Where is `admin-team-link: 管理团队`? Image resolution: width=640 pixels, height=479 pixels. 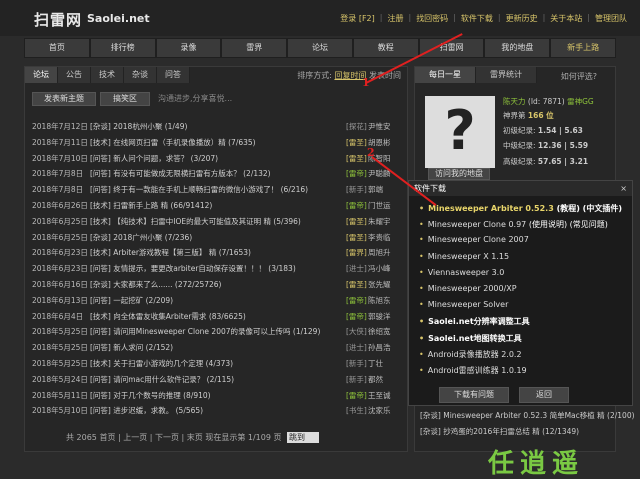 admin-team-link: 管理团队 is located at coordinates (611, 18).